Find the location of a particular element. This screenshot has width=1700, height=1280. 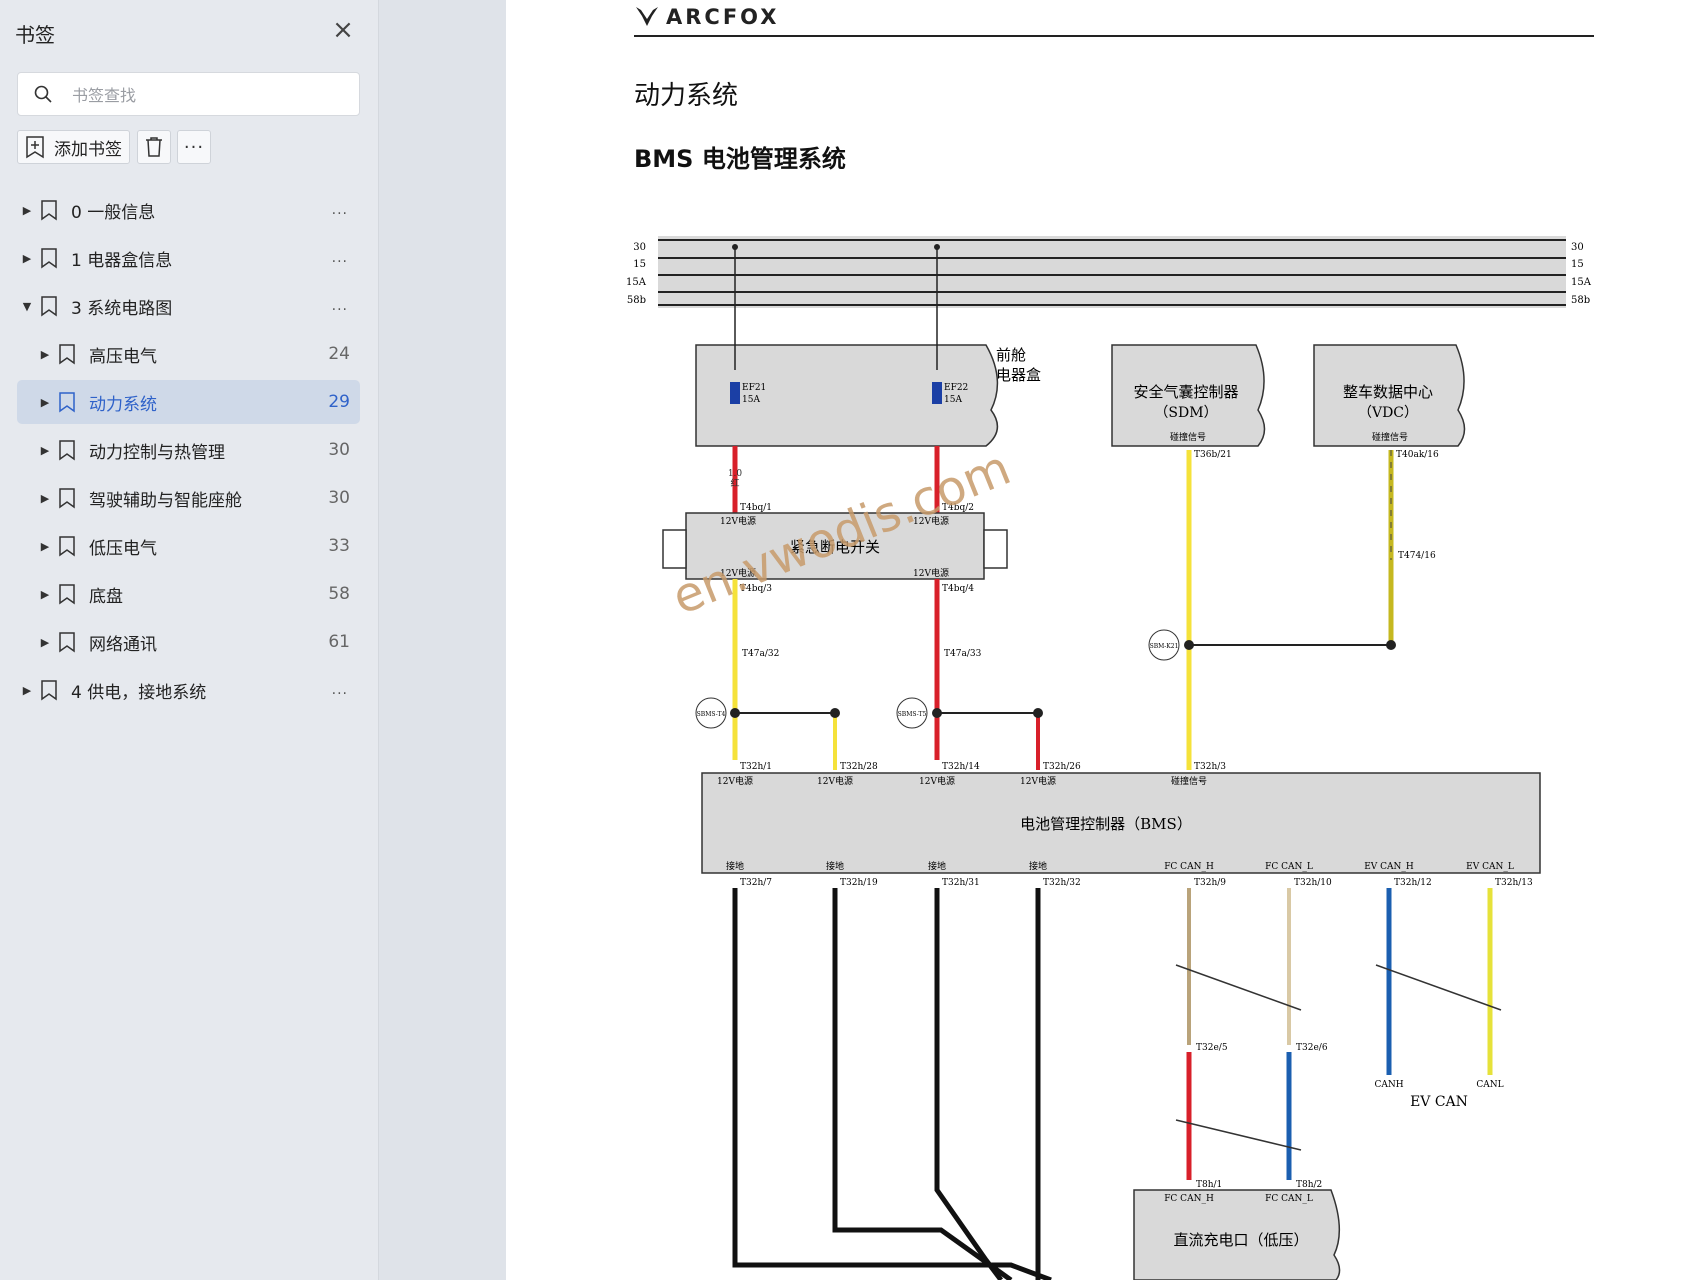

bookmark-page-number: 30 is located at coordinates (339, 450).